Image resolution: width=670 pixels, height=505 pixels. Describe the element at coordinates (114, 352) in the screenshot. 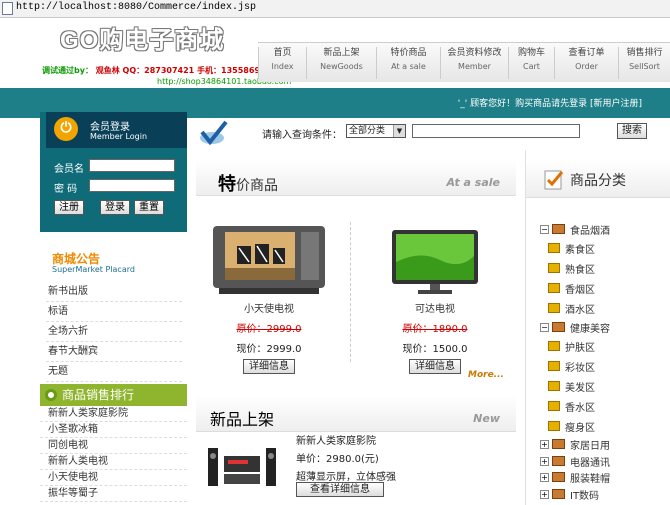

I see `placard-item: 春节大酬宾` at that location.